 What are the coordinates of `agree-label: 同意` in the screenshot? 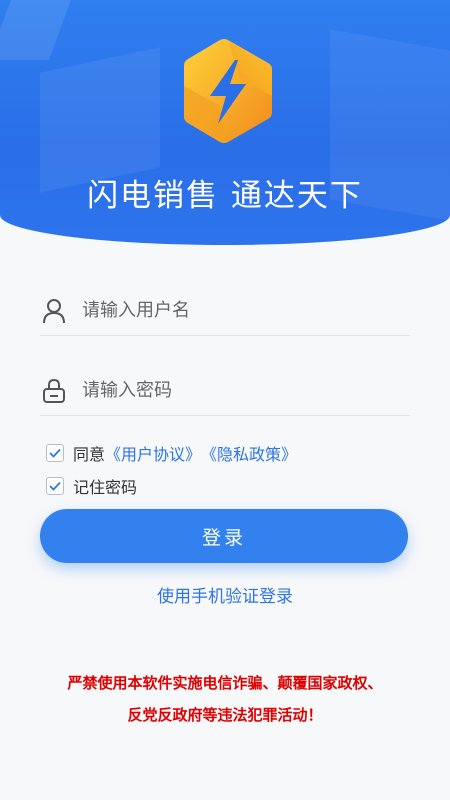 It's located at (89, 454).